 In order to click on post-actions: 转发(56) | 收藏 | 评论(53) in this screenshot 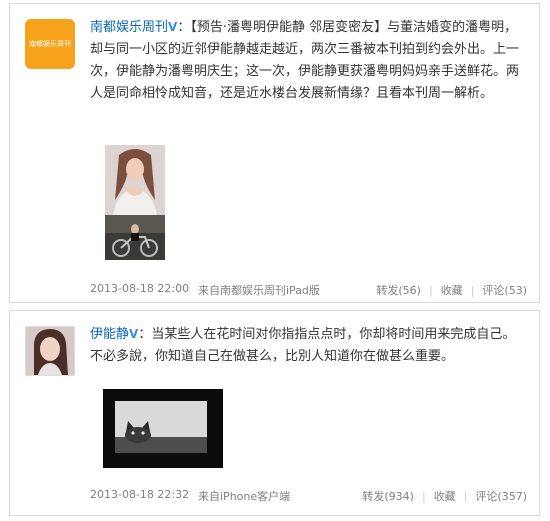, I will do `click(451, 290)`.